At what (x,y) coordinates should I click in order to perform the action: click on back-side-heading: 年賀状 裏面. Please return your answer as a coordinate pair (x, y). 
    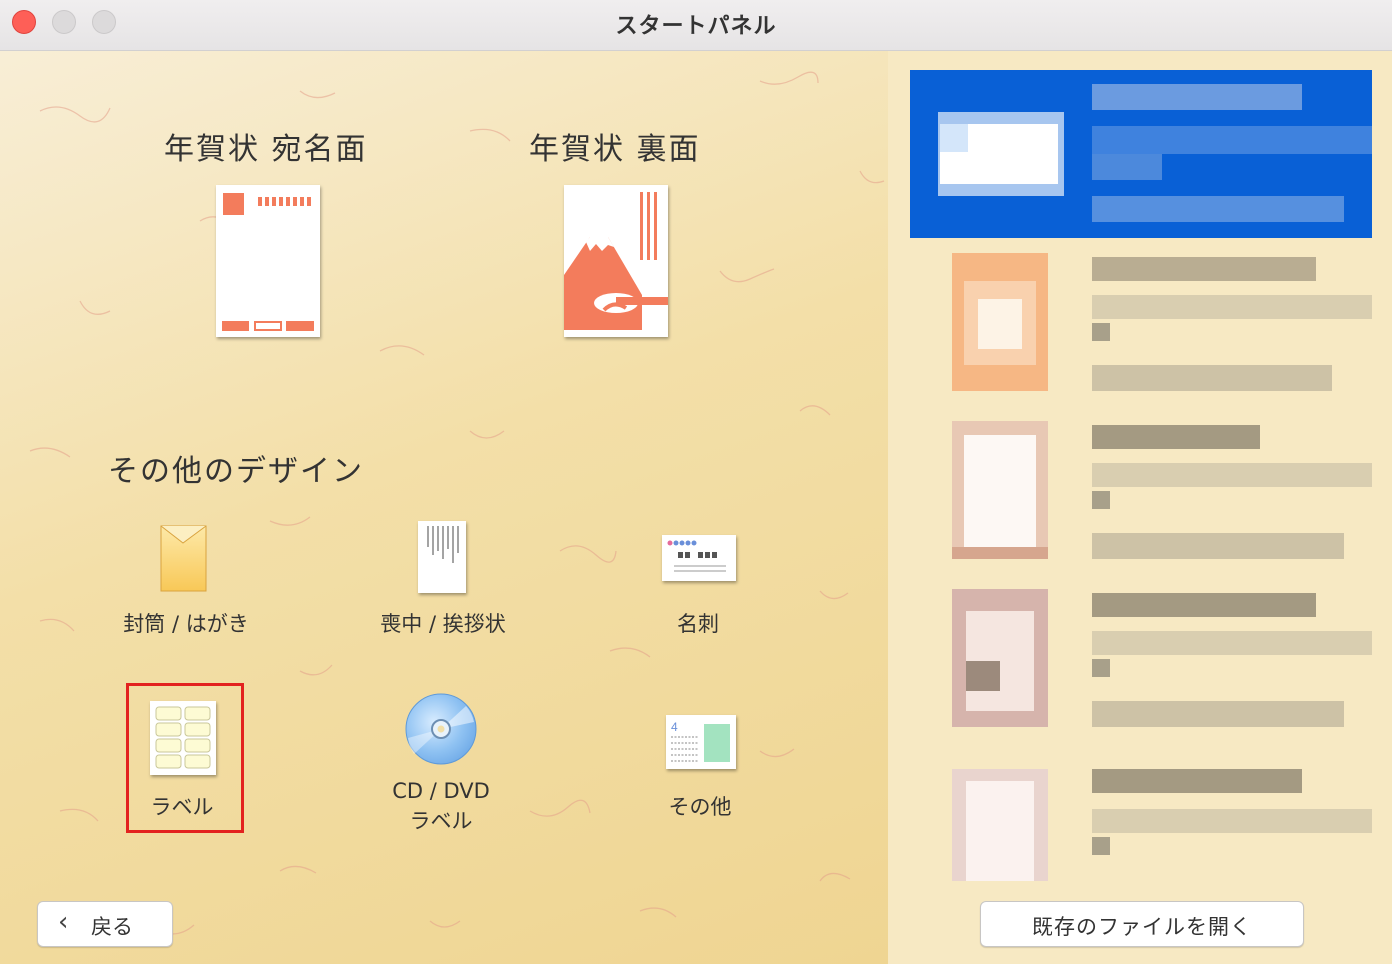
    Looking at the image, I should click on (615, 149).